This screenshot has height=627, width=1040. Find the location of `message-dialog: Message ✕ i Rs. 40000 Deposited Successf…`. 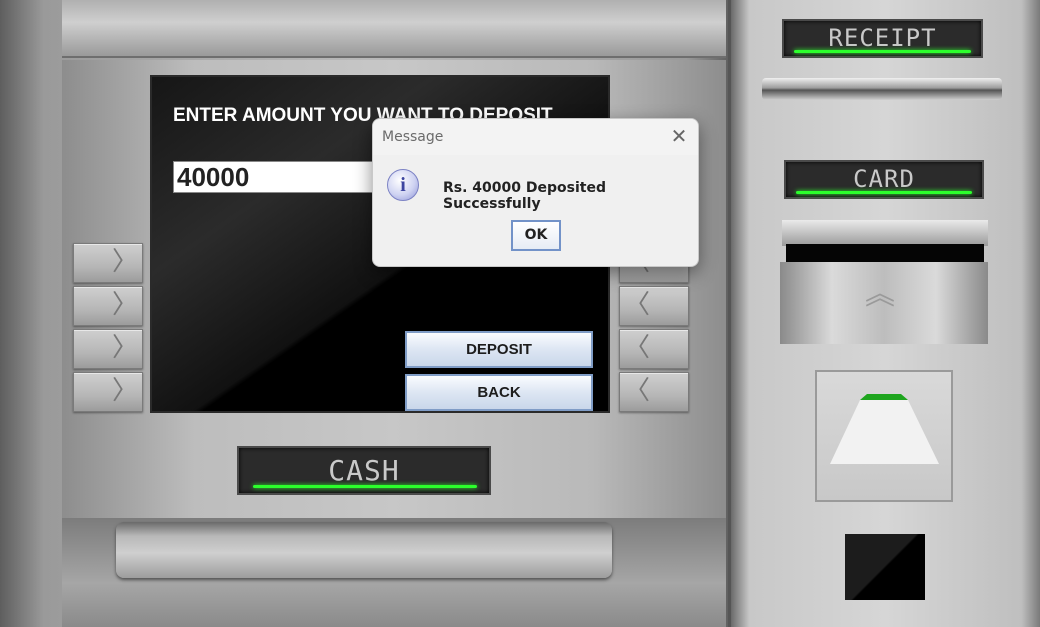

message-dialog: Message ✕ i Rs. 40000 Deposited Successf… is located at coordinates (535, 192).